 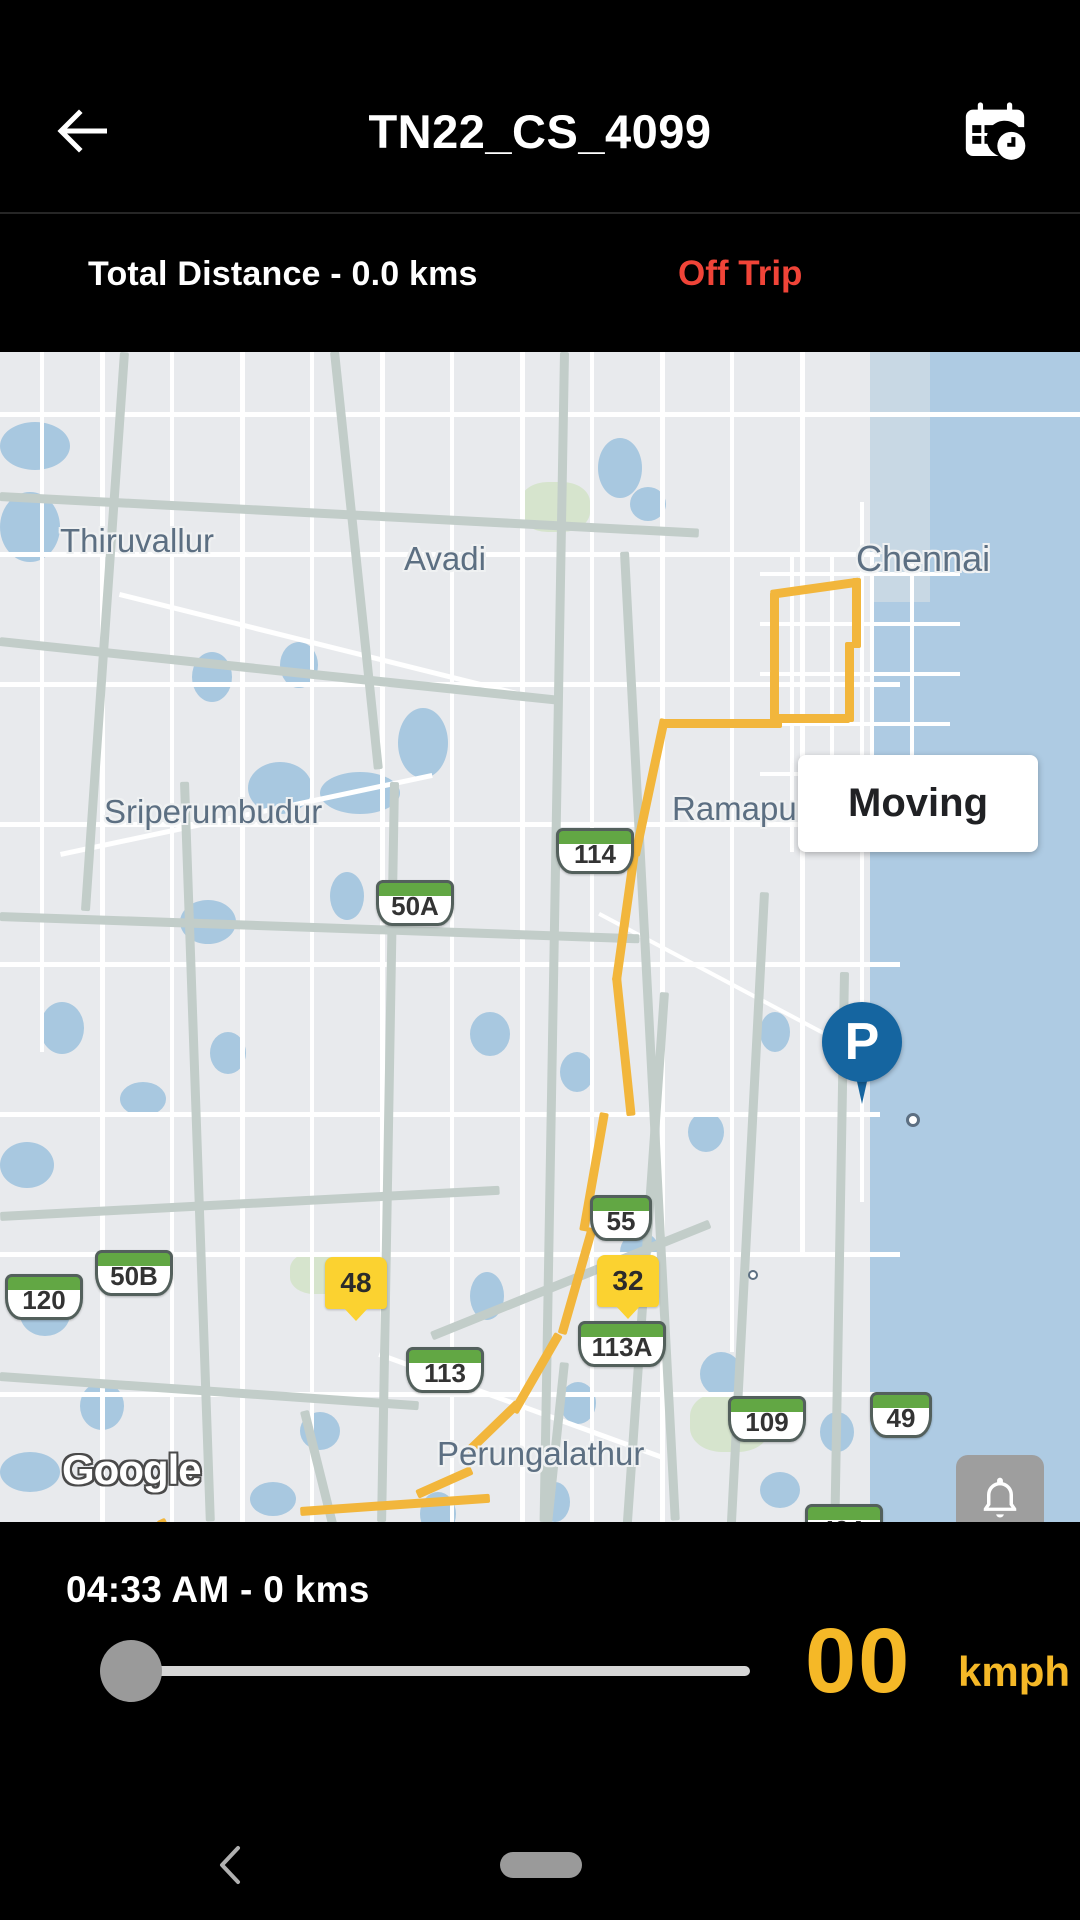 I want to click on parking-pin-icon: P, so click(x=862, y=1042).